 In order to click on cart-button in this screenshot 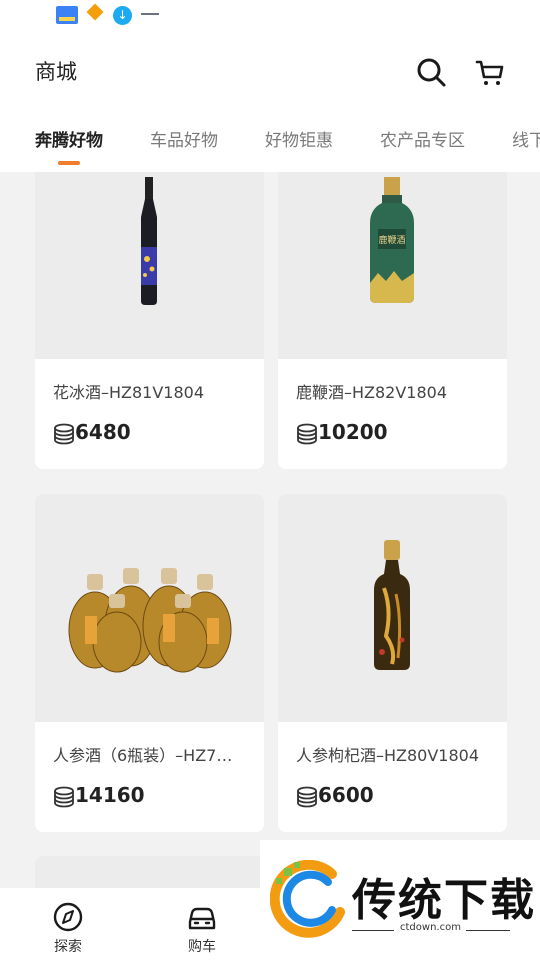, I will do `click(490, 72)`.